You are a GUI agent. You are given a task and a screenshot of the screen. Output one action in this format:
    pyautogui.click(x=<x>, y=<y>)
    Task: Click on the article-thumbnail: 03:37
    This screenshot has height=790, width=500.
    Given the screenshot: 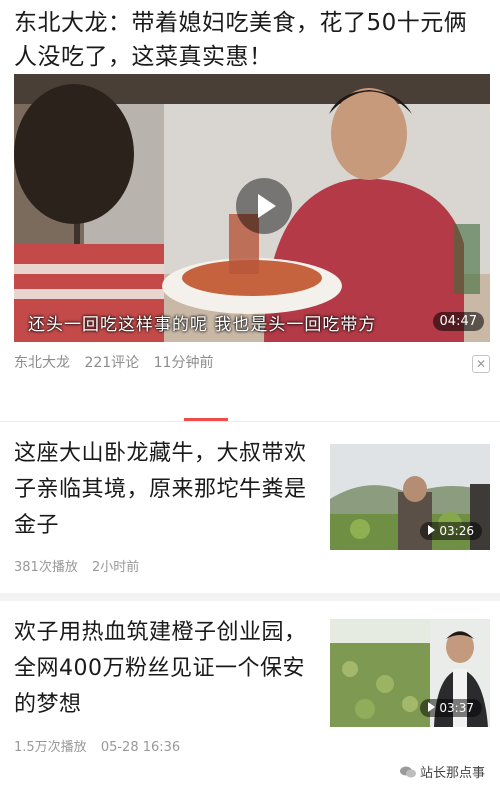 What is the action you would take?
    pyautogui.click(x=410, y=673)
    